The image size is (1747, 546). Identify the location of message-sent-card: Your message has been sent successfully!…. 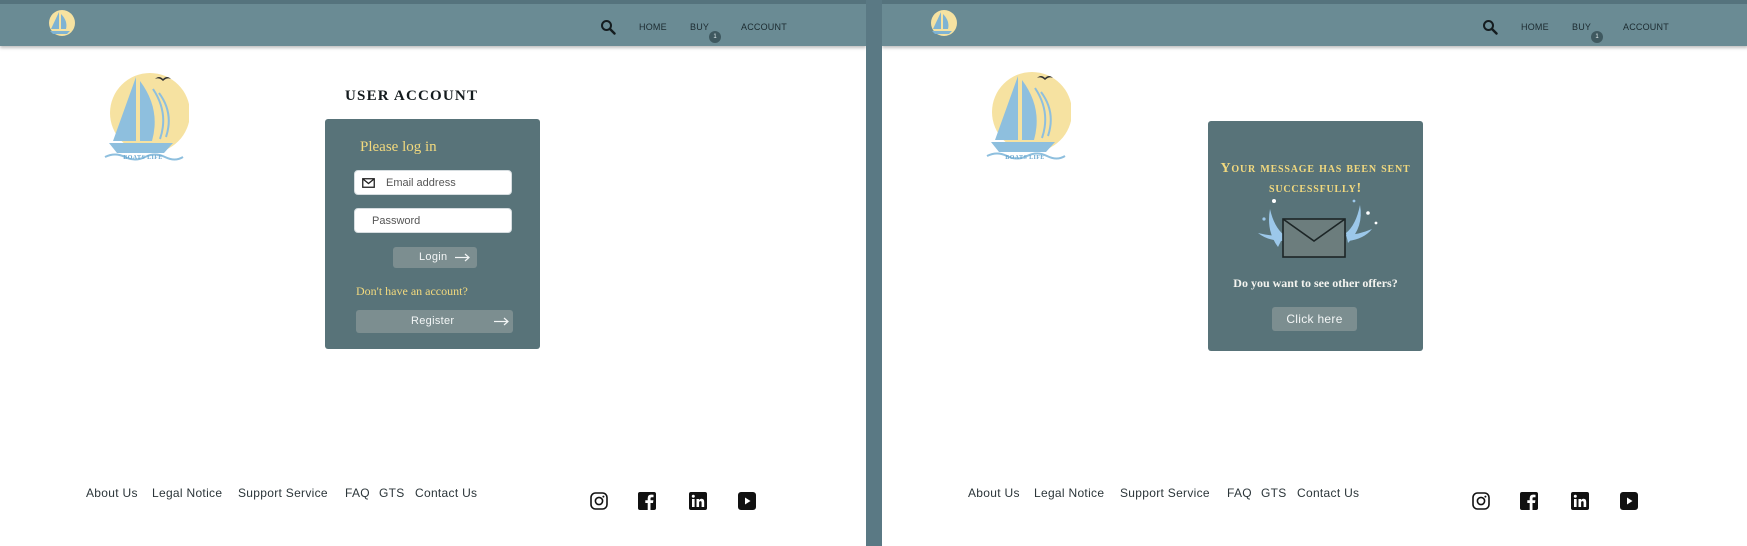
(1315, 236).